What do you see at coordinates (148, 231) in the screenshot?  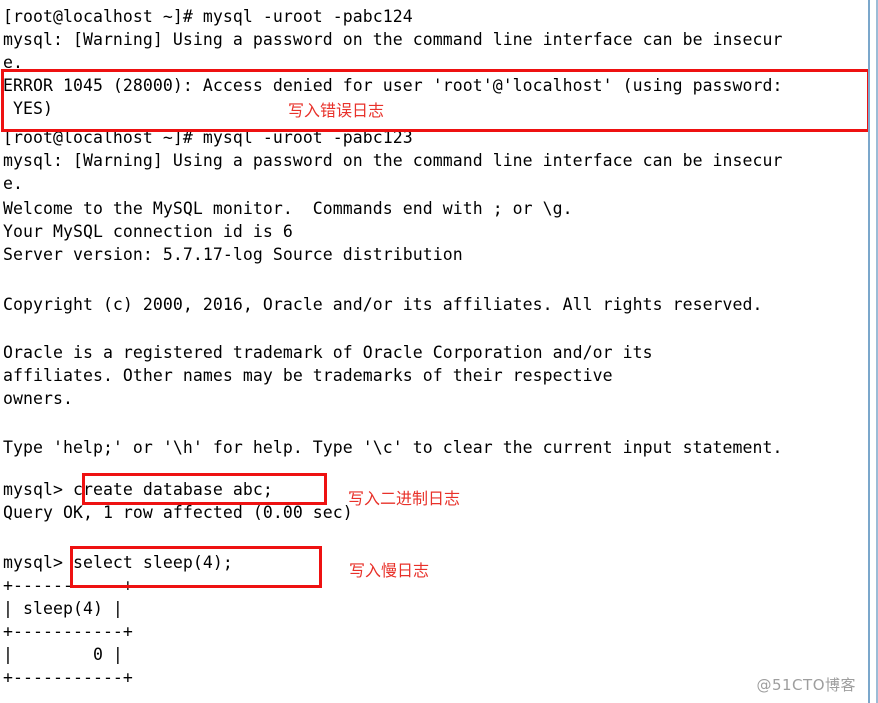 I see `terminal-line: Your MySQL connection id is 6` at bounding box center [148, 231].